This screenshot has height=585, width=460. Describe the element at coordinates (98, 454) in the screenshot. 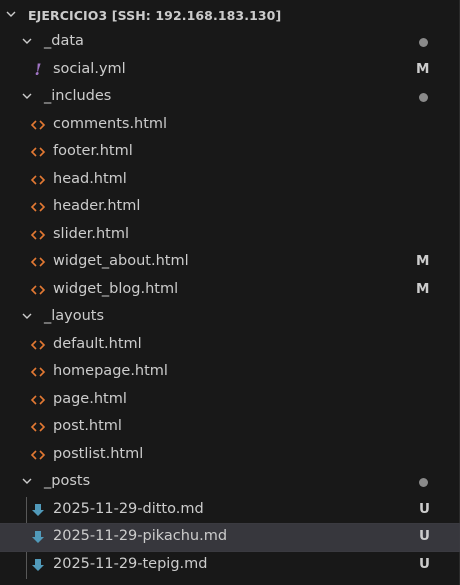

I see `file-label: postlist.html` at that location.